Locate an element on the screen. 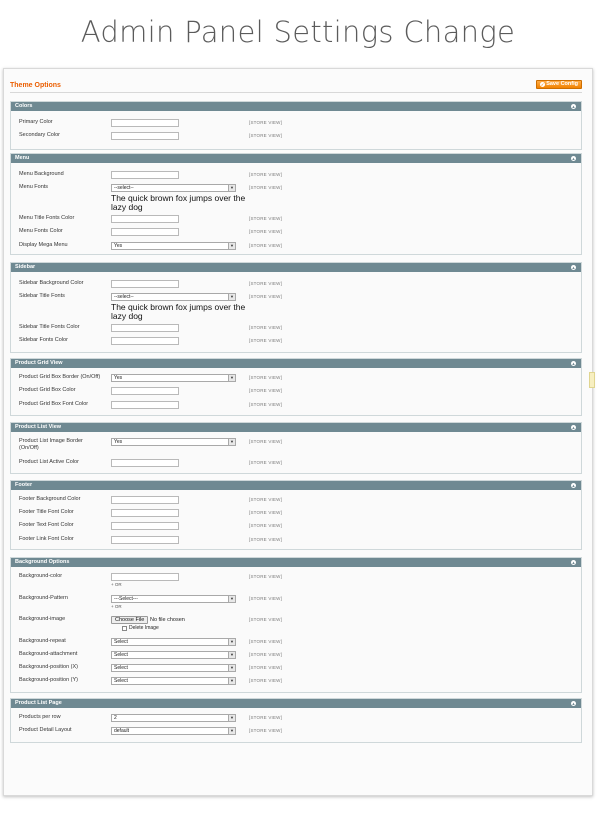  field-label: Menu Title Fonts Color is located at coordinates (47, 218).